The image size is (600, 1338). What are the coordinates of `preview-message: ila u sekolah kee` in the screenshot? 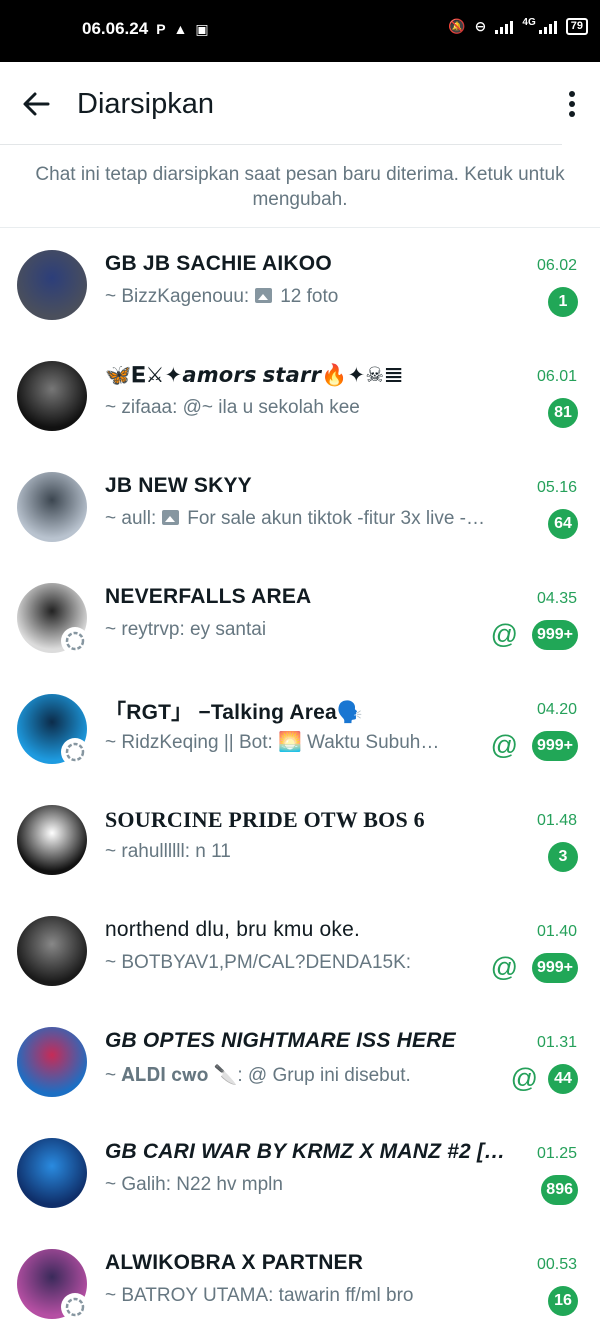 It's located at (289, 407).